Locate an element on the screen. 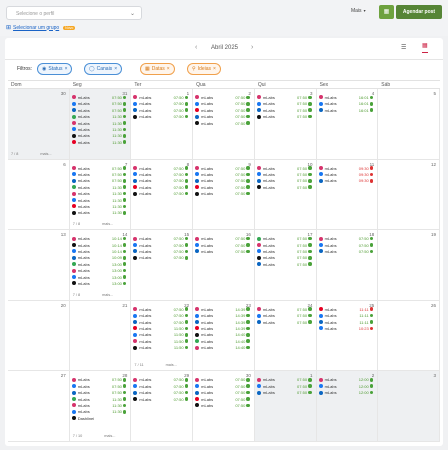  filter-dates-chip: ▦ Datas × is located at coordinates (157, 69).